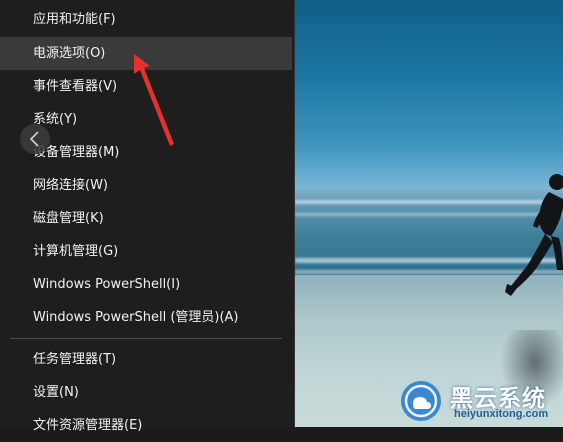 The image size is (563, 442). Describe the element at coordinates (146, 185) in the screenshot. I see `menu-item-network-connections: 网络连接(W)` at that location.